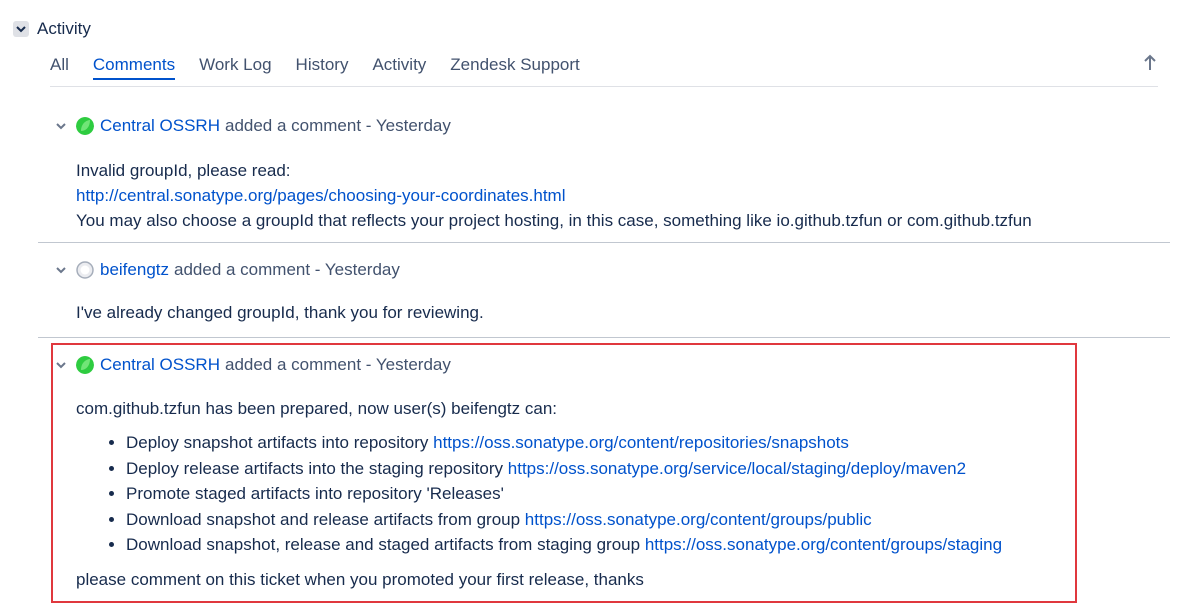 This screenshot has width=1184, height=613. What do you see at coordinates (322, 67) in the screenshot?
I see `tab-history: History` at bounding box center [322, 67].